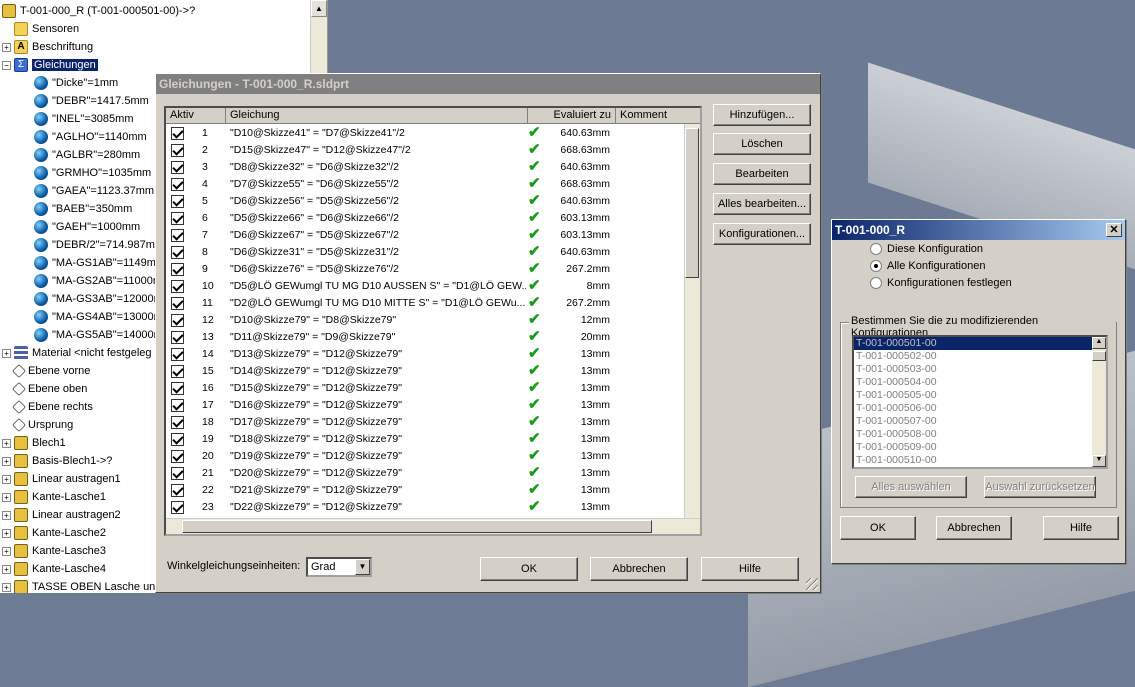 This screenshot has height=687, width=1135. I want to click on cancel-button: Abbrechen, so click(639, 569).